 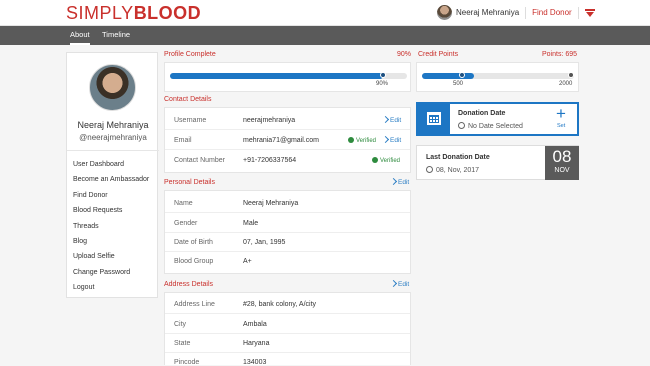 What do you see at coordinates (183, 140) in the screenshot?
I see `contact-label-email: Email` at bounding box center [183, 140].